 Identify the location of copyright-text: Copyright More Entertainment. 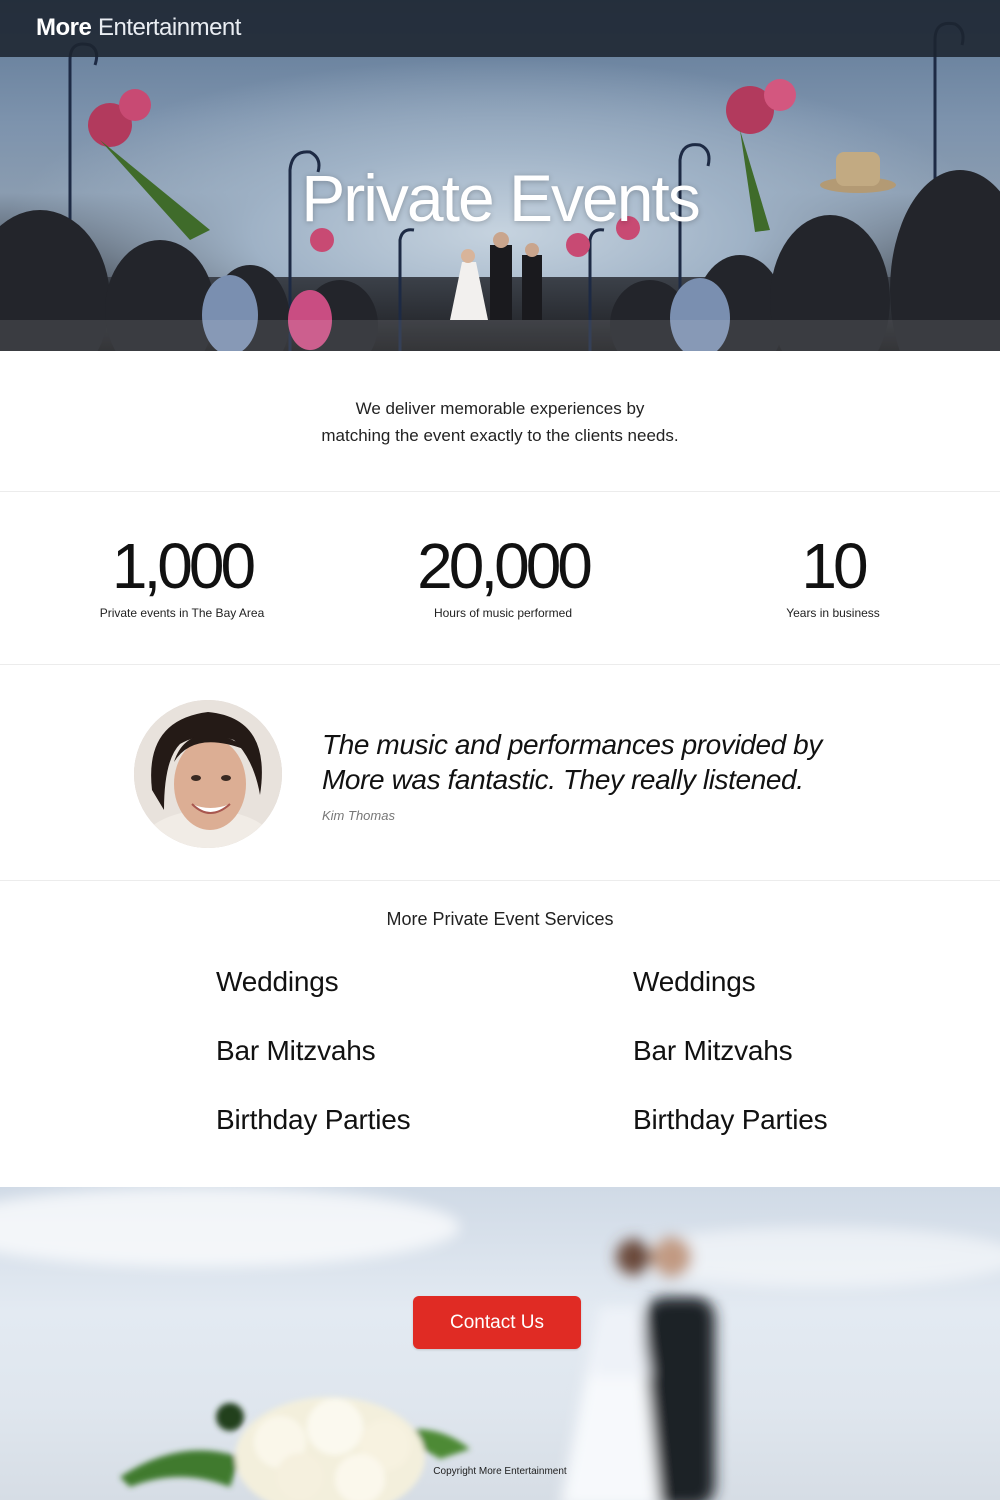
(500, 1471).